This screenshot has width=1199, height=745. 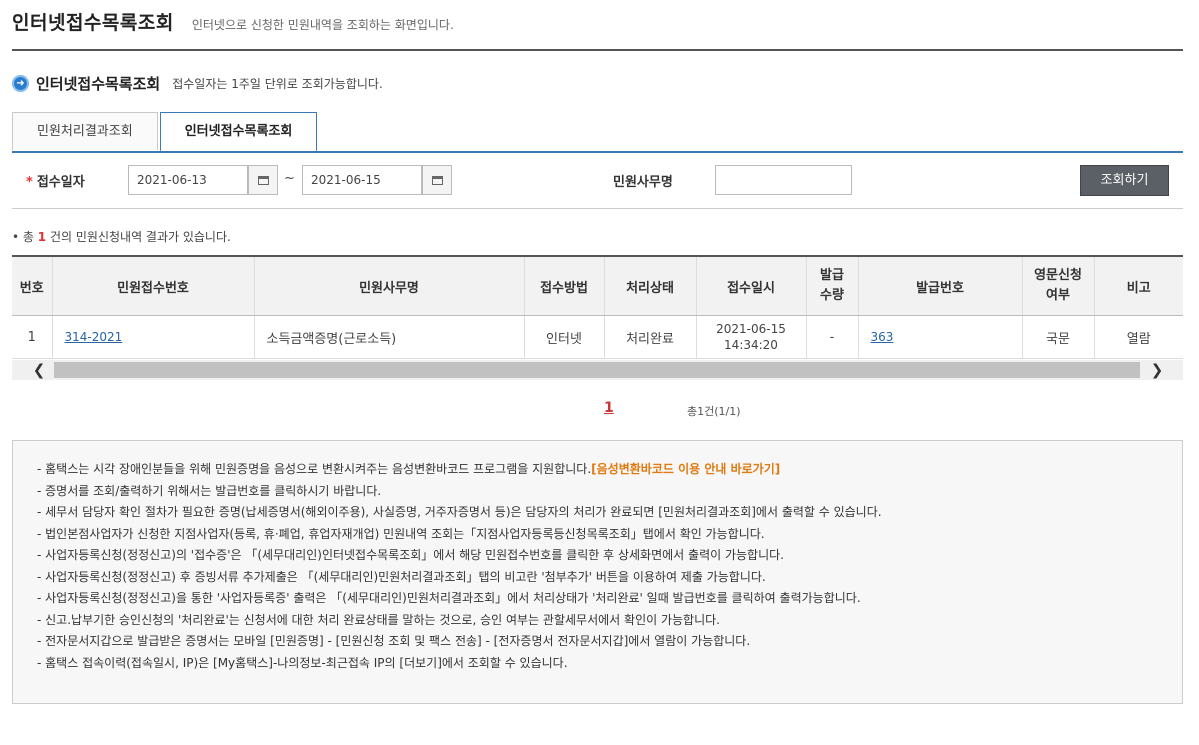 What do you see at coordinates (751, 345) in the screenshot?
I see `received-time: 14:34:20` at bounding box center [751, 345].